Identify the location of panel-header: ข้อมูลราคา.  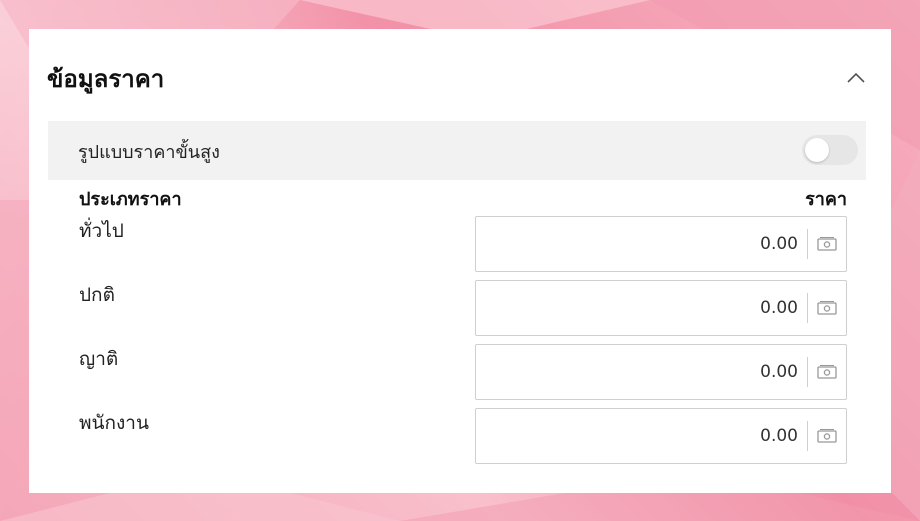
(460, 79).